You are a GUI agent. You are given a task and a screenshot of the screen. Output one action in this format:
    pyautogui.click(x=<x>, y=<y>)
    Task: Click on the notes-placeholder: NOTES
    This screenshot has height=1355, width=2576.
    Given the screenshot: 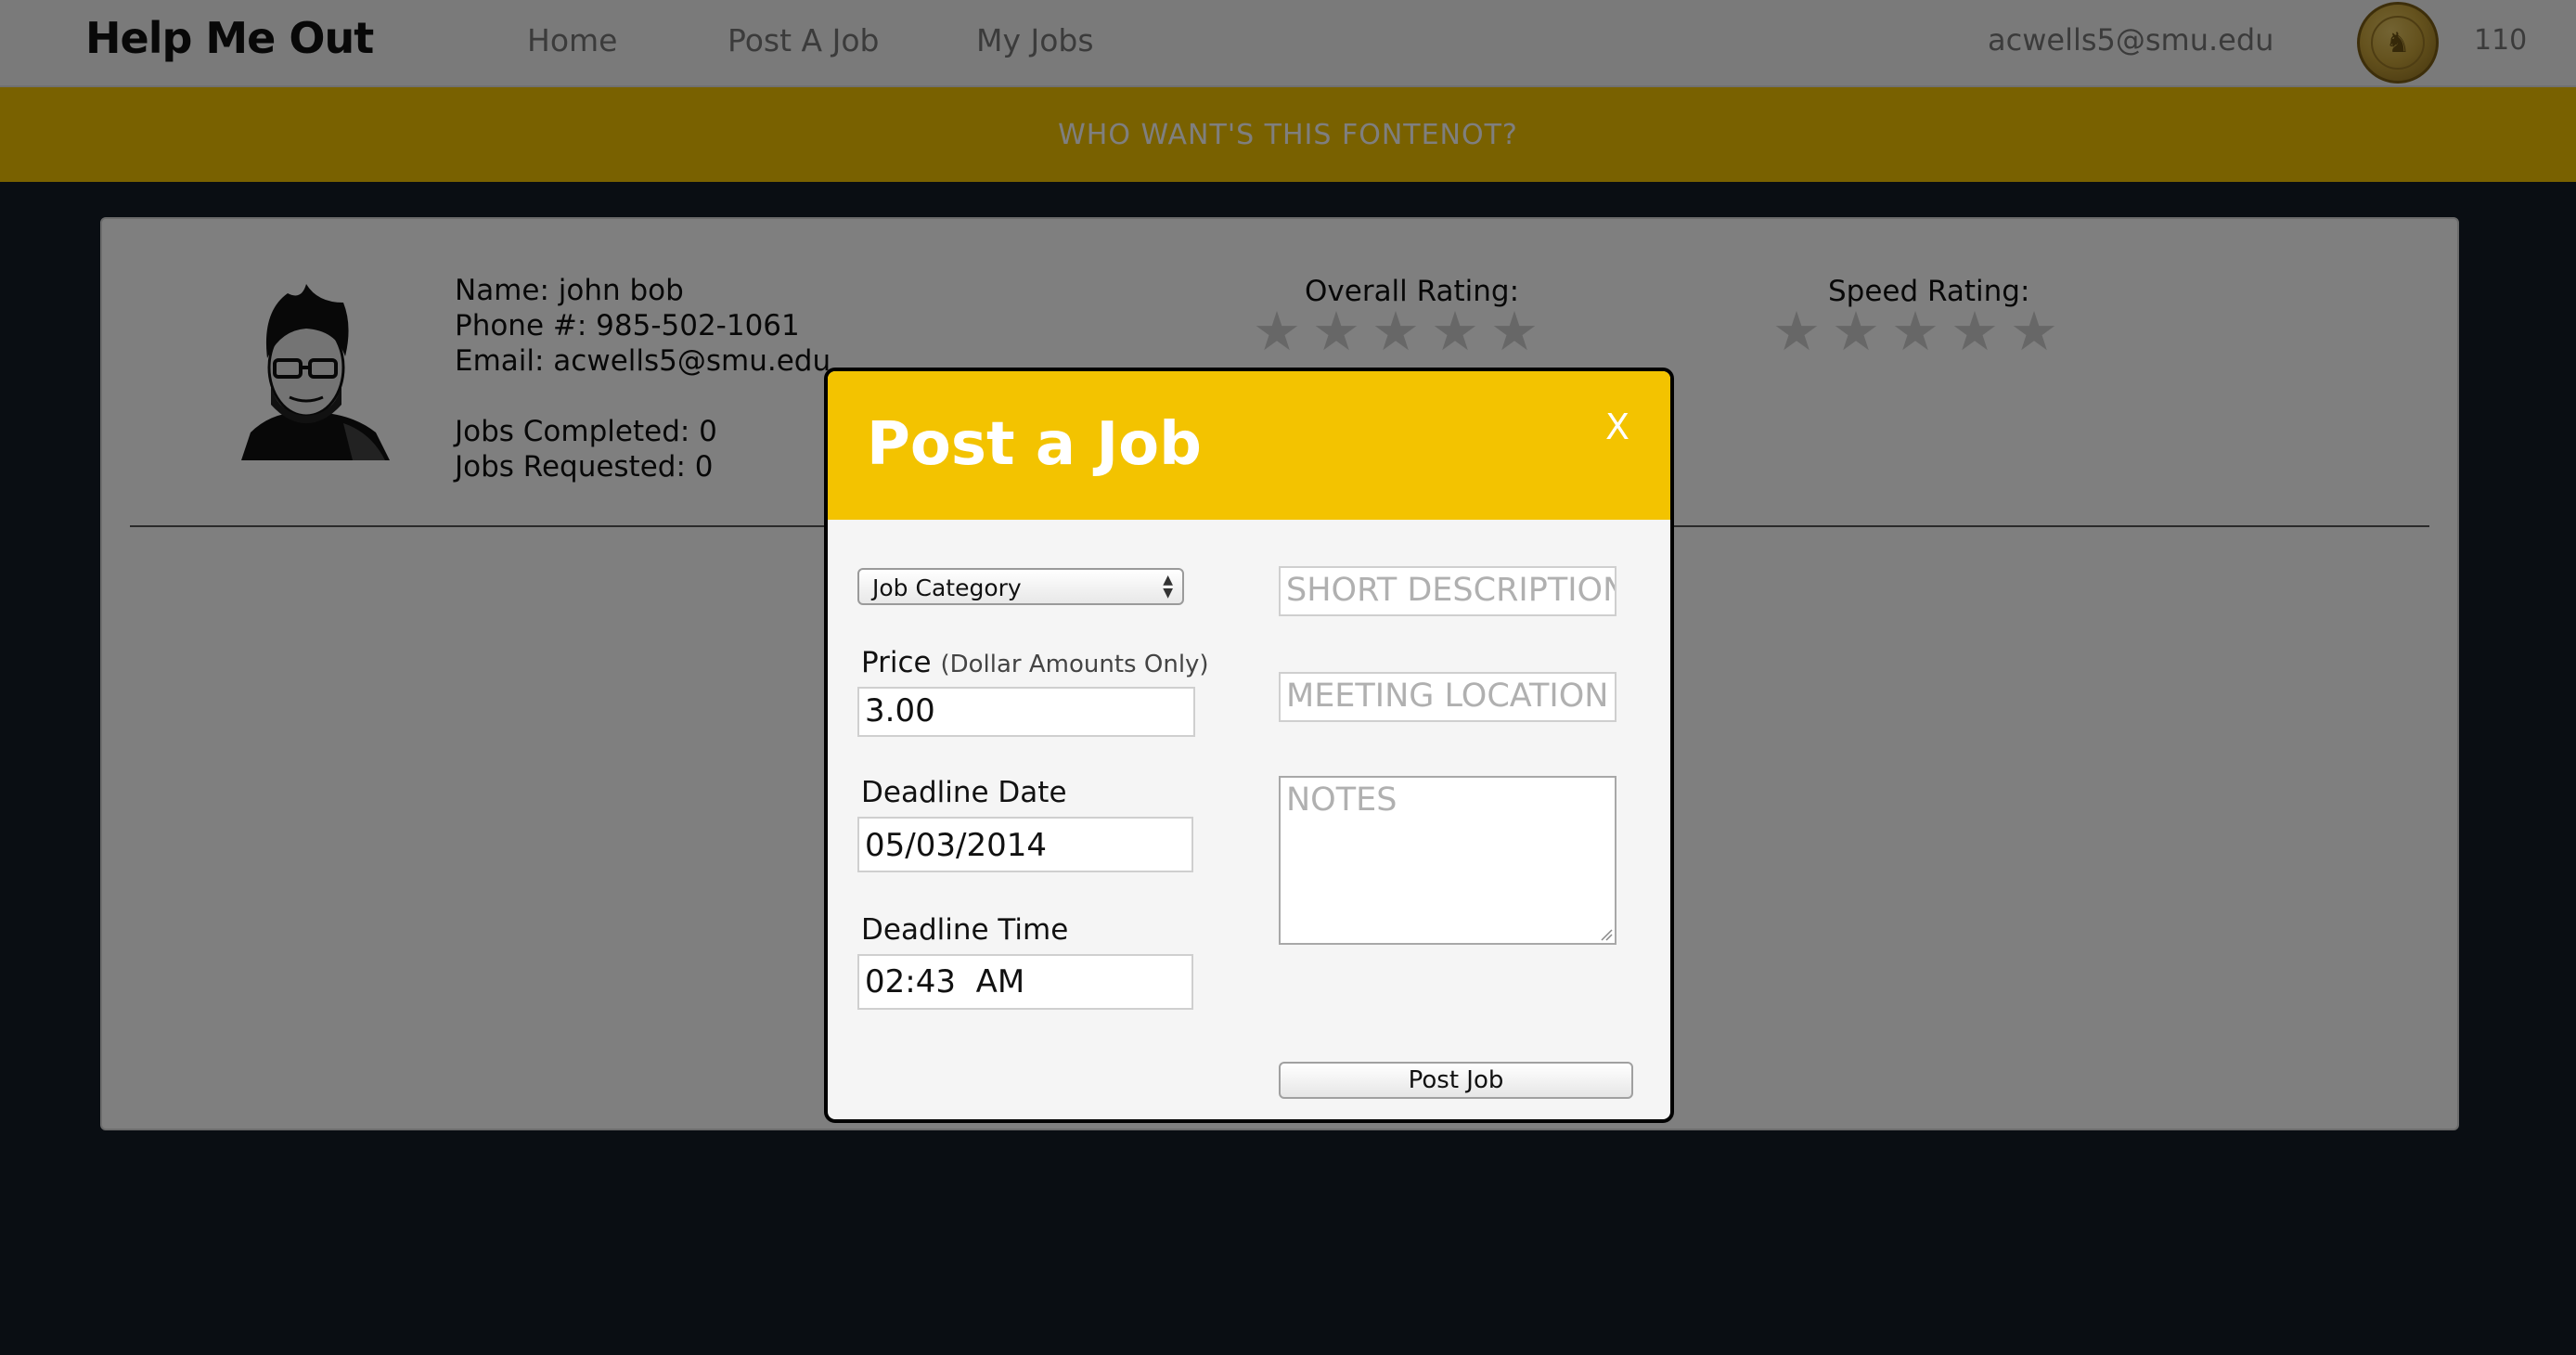 What is the action you would take?
    pyautogui.click(x=1341, y=800)
    